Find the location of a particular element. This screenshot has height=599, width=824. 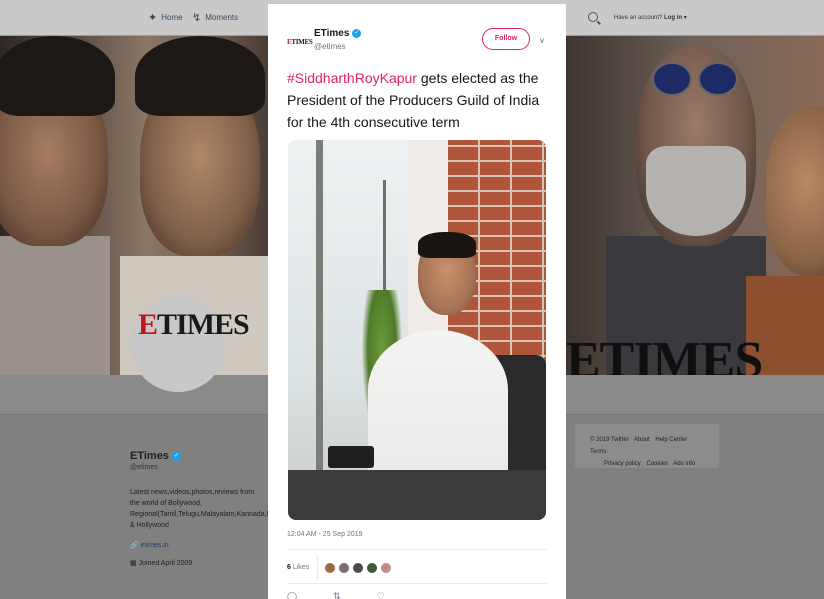

reply-icon: ◯ is located at coordinates (292, 595).